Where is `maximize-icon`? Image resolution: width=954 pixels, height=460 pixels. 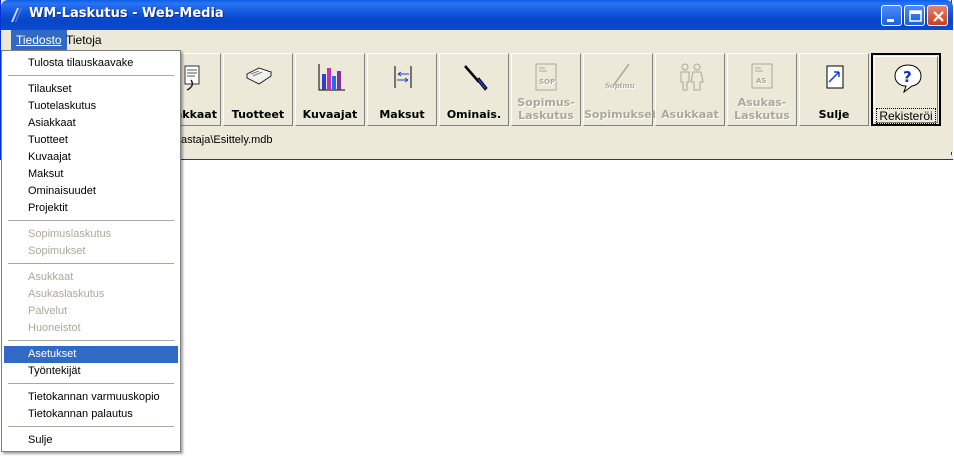 maximize-icon is located at coordinates (915, 16).